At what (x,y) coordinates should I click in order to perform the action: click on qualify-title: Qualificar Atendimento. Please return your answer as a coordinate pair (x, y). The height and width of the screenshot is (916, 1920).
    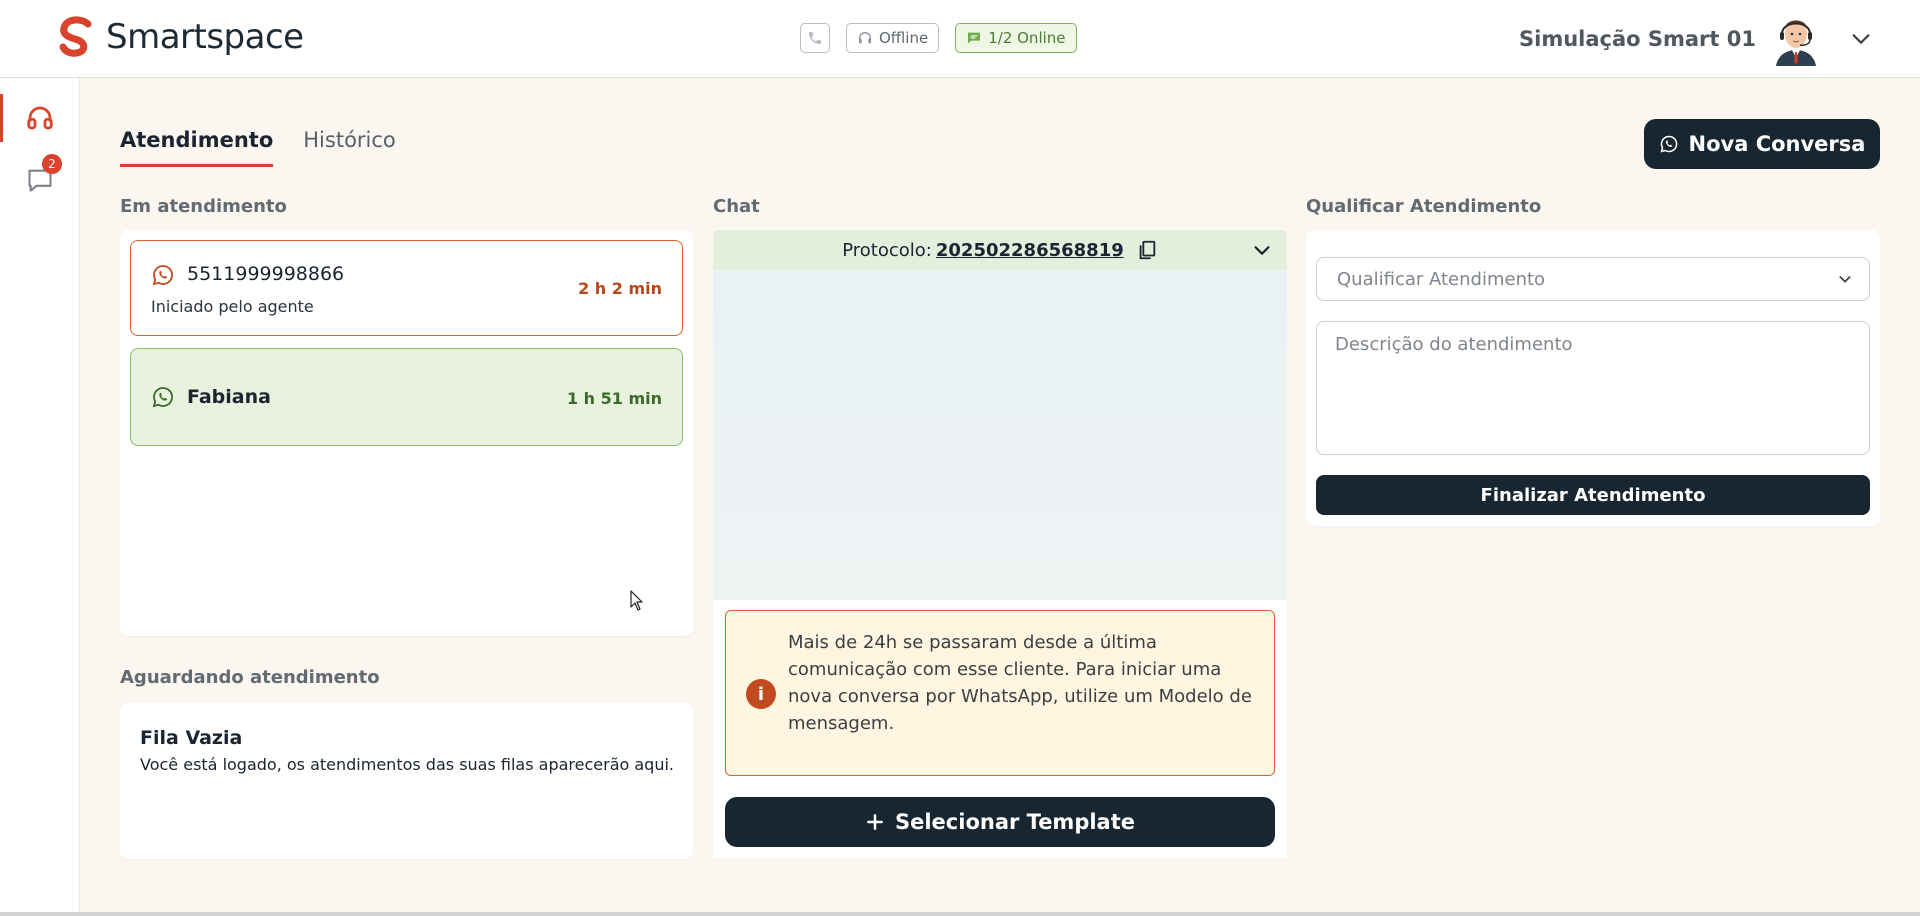
    Looking at the image, I should click on (1424, 206).